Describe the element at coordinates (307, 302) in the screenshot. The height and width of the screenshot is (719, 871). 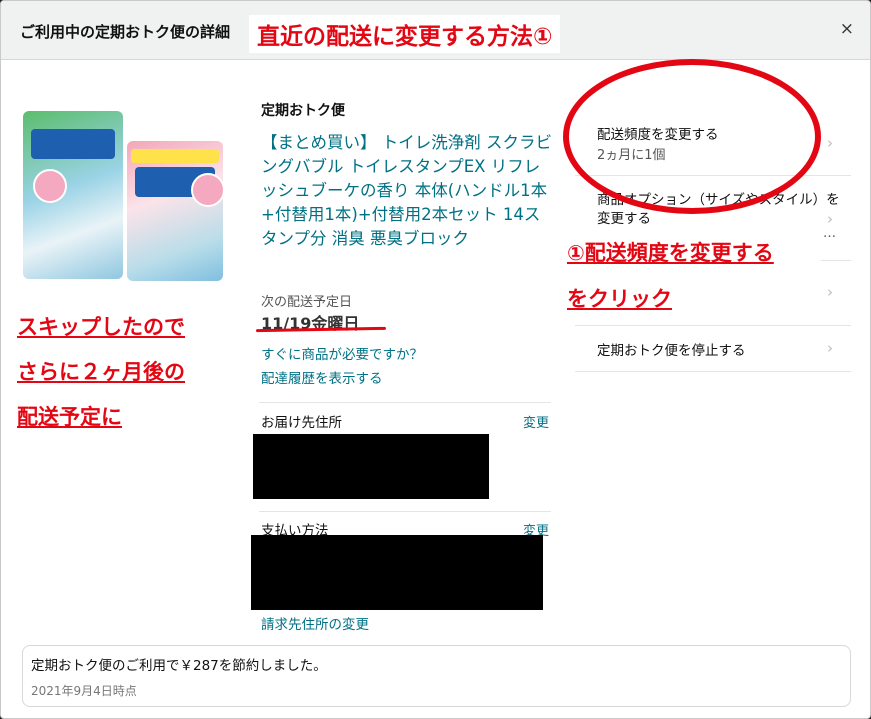
I see `next-delivery-label: 次の配送予定日` at that location.